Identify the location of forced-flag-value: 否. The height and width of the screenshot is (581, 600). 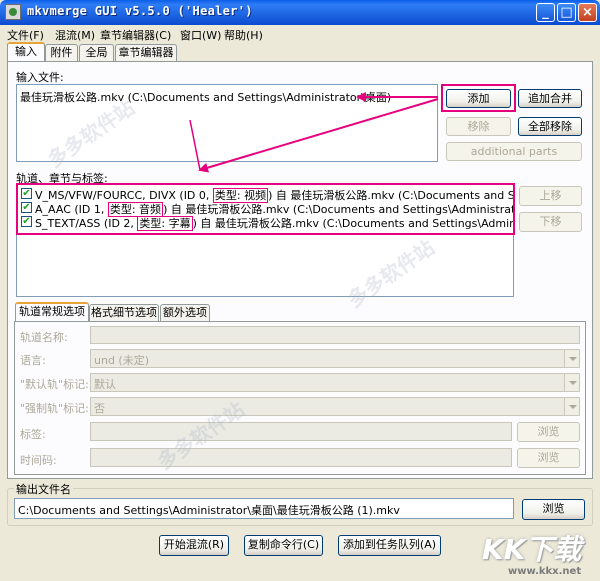
(99, 408).